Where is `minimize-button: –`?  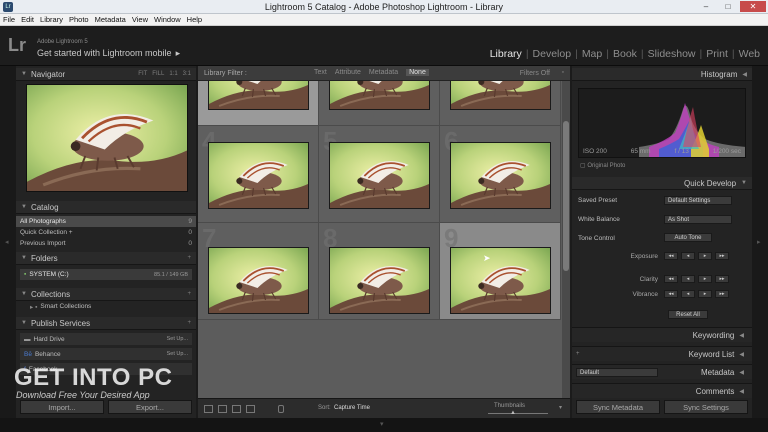
minimize-button: – is located at coordinates (706, 6).